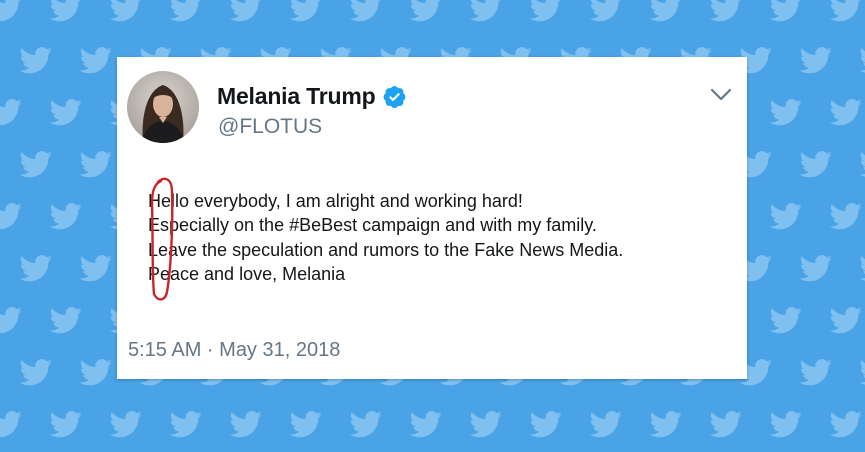  I want to click on display-name: Melania Trump, so click(296, 96).